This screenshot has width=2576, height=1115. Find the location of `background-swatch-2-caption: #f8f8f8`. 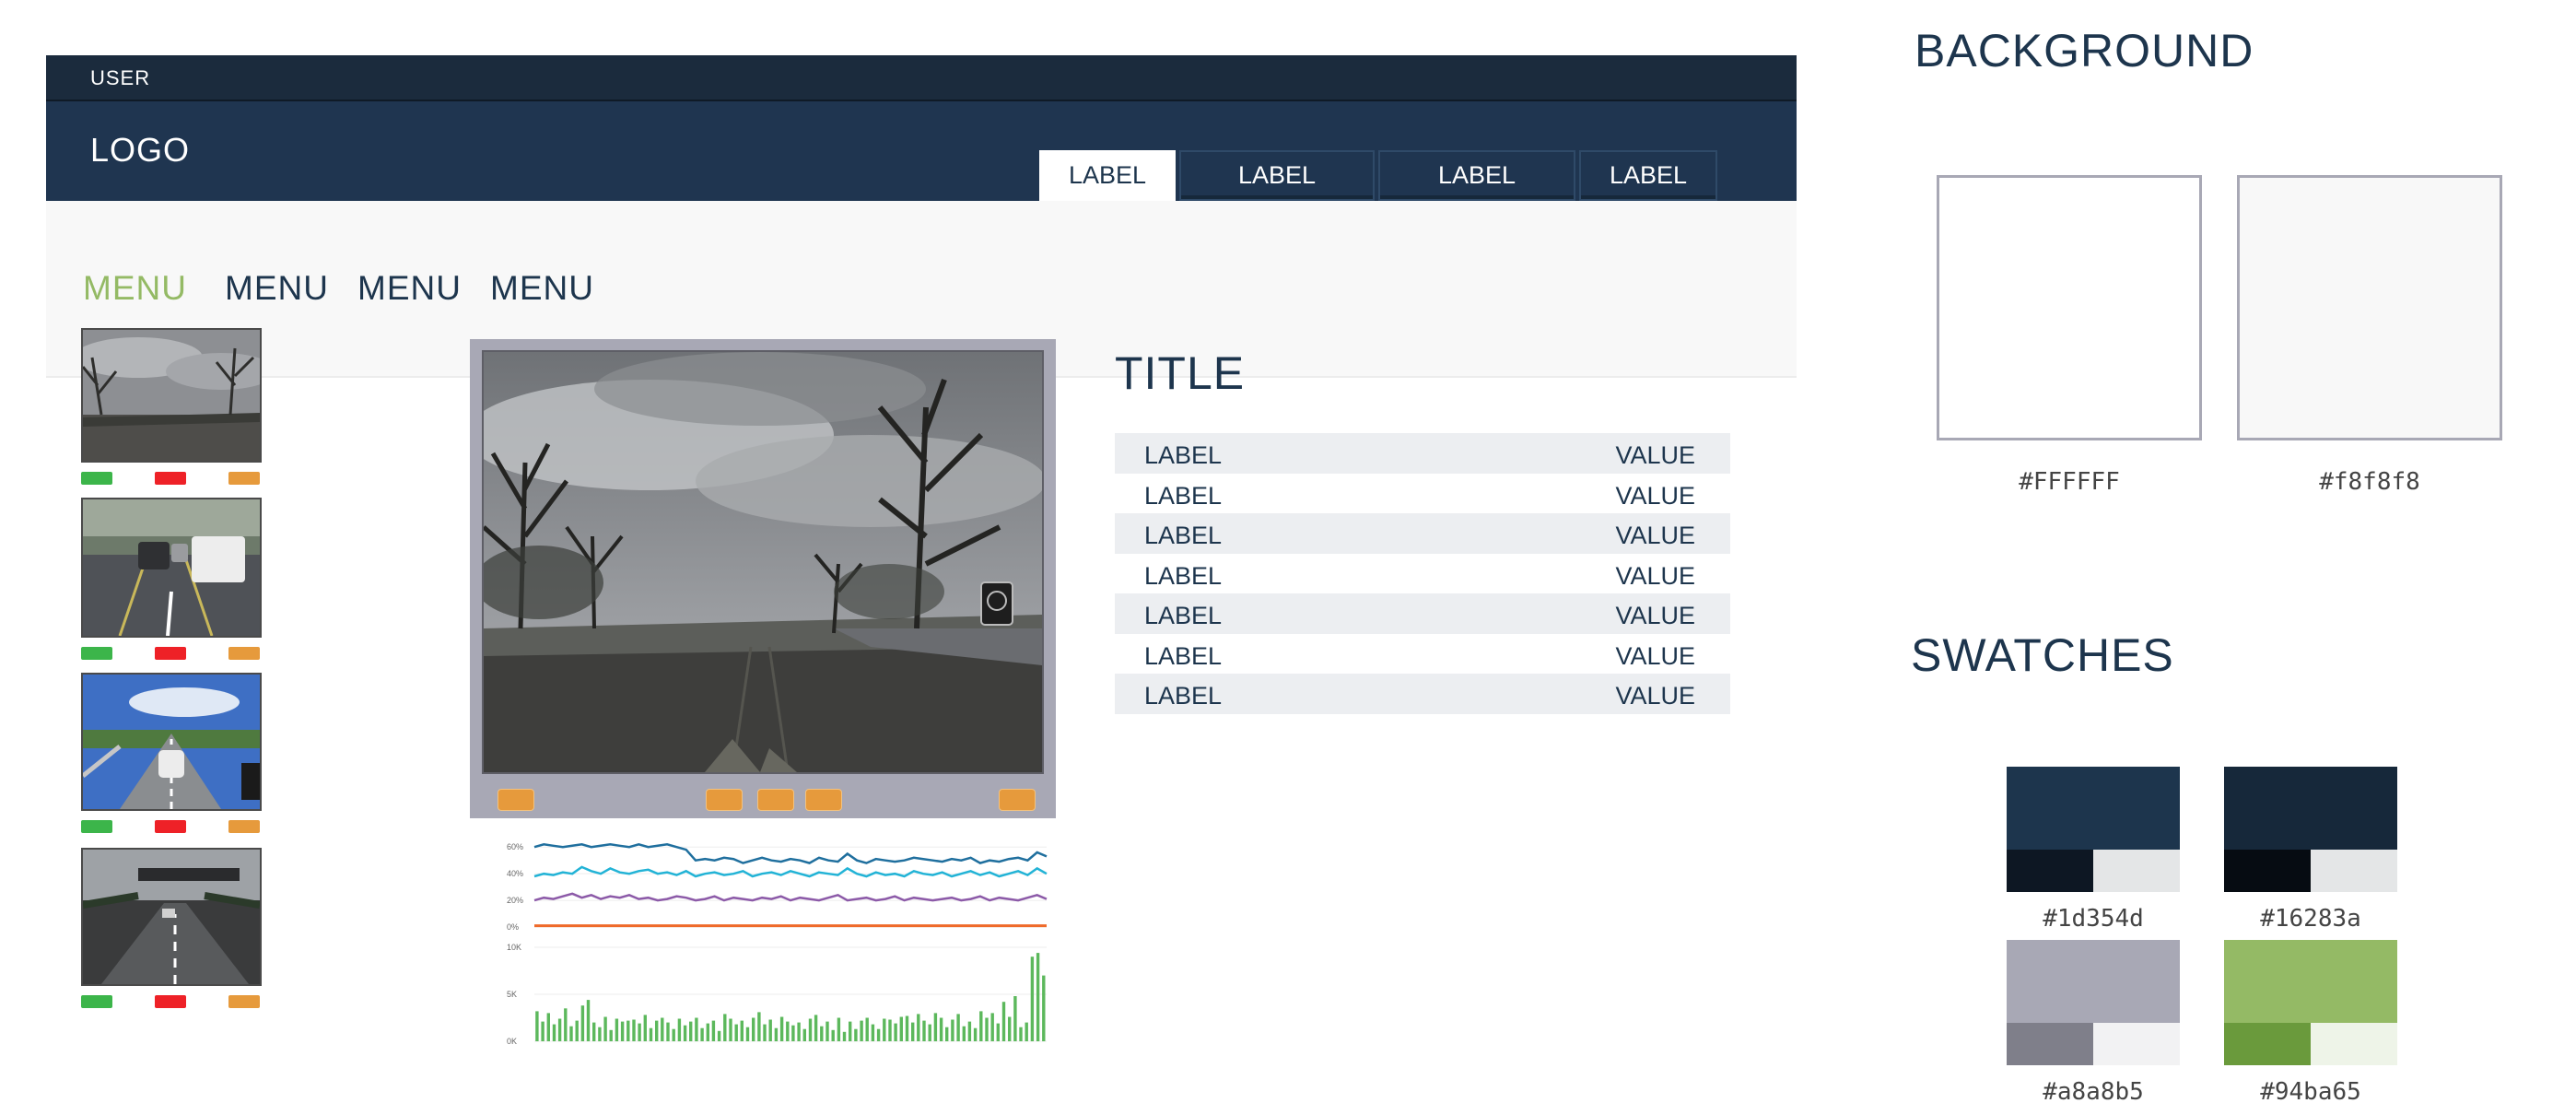

background-swatch-2-caption: #f8f8f8 is located at coordinates (2369, 482).